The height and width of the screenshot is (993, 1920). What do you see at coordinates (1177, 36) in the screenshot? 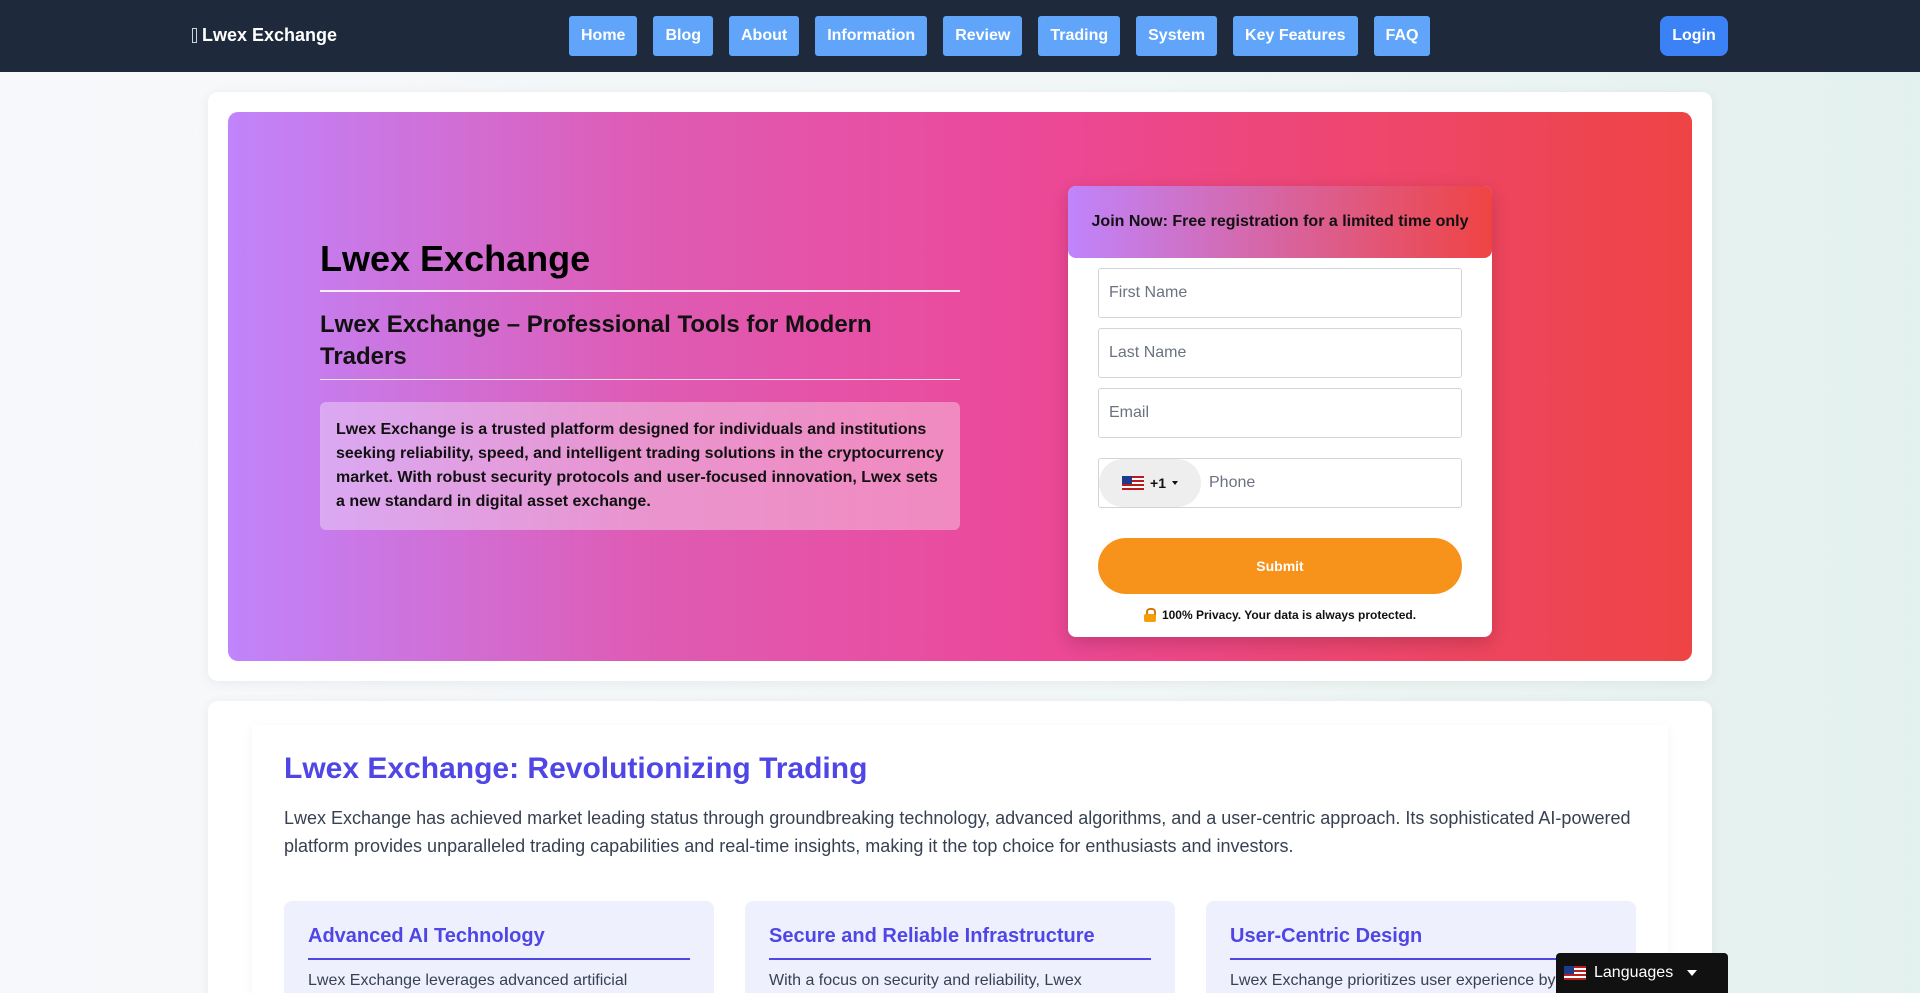
I see `nav-link-system: System` at bounding box center [1177, 36].